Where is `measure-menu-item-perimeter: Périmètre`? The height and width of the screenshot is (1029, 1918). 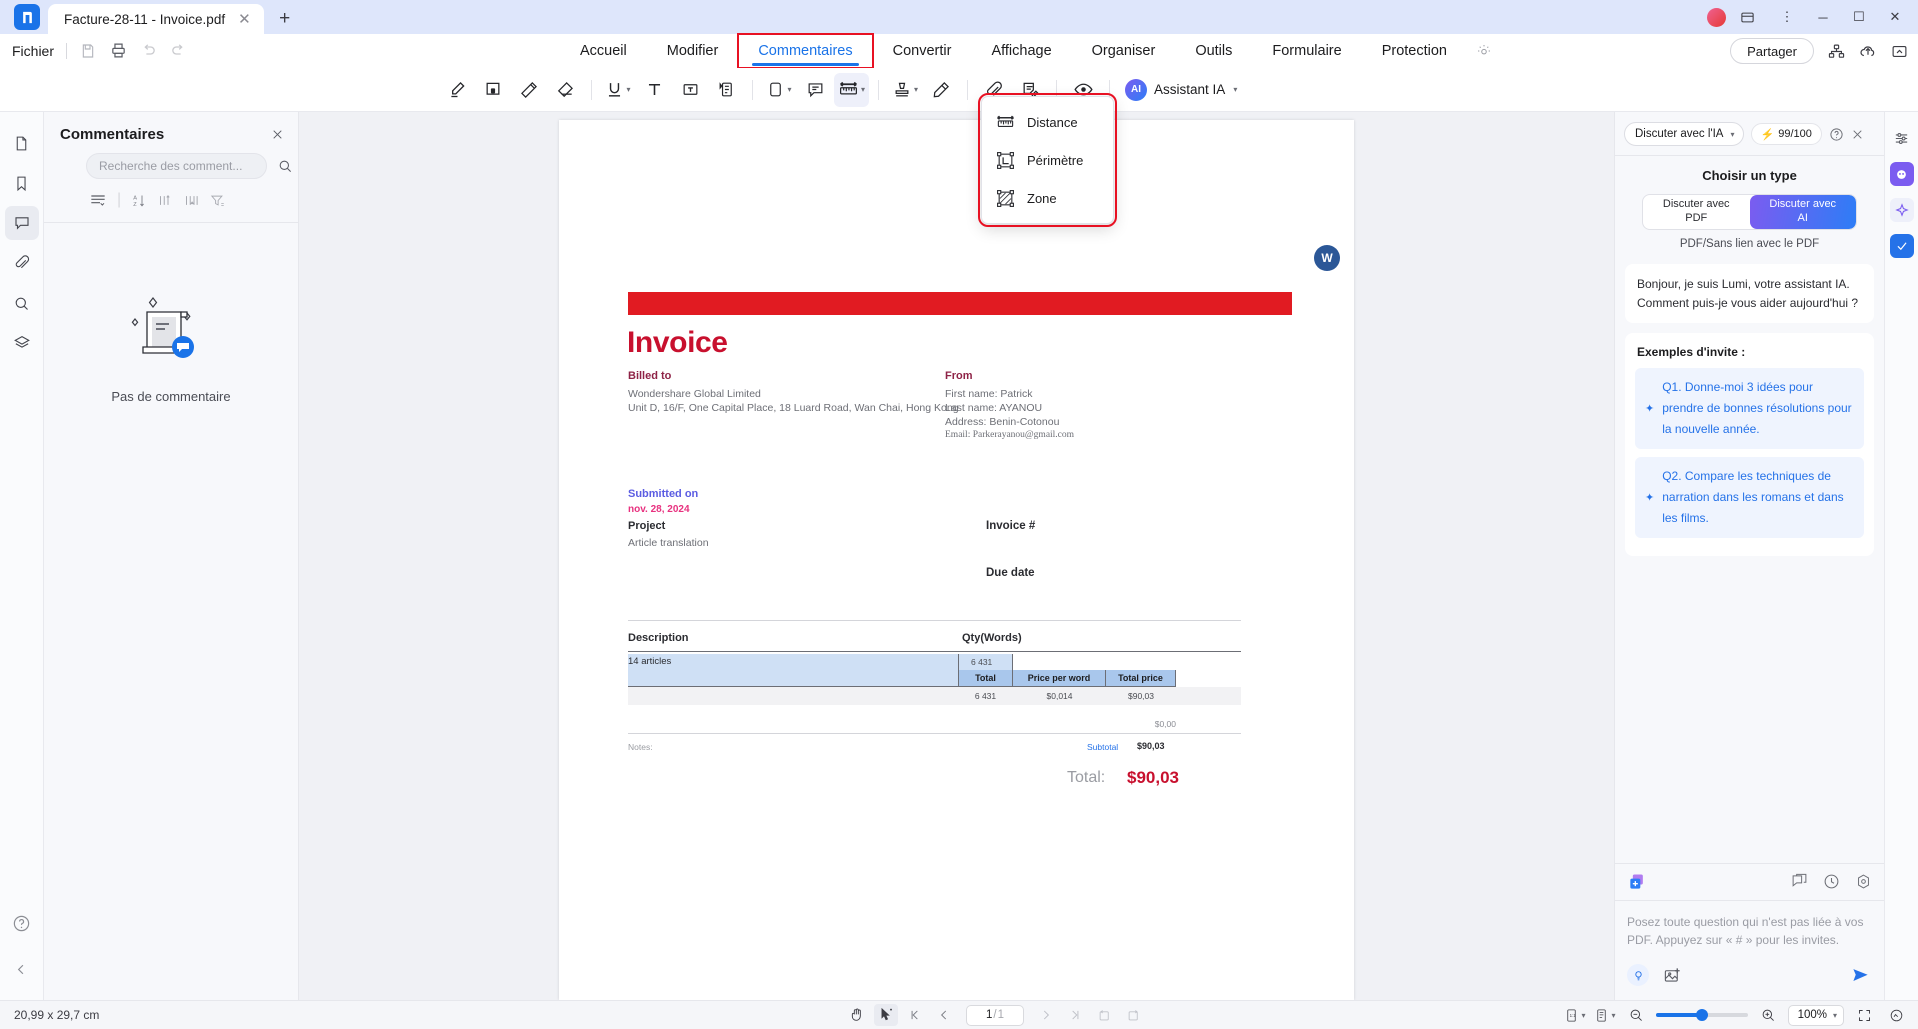
measure-menu-item-perimeter: Périmètre is located at coordinates (1047, 160).